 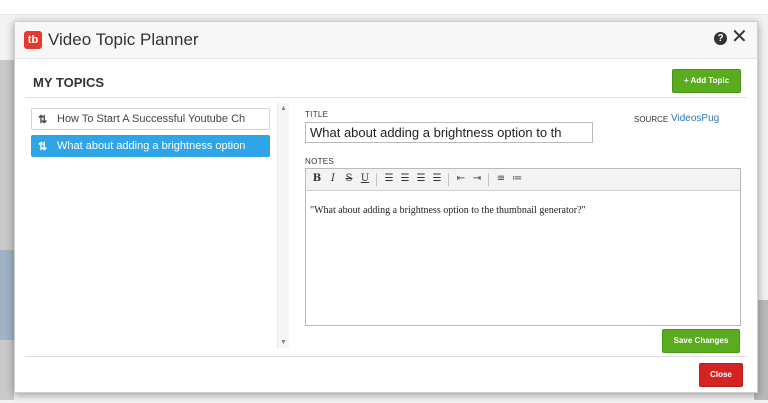 I want to click on topic-label: What about adding a brightness option, so click(x=151, y=146).